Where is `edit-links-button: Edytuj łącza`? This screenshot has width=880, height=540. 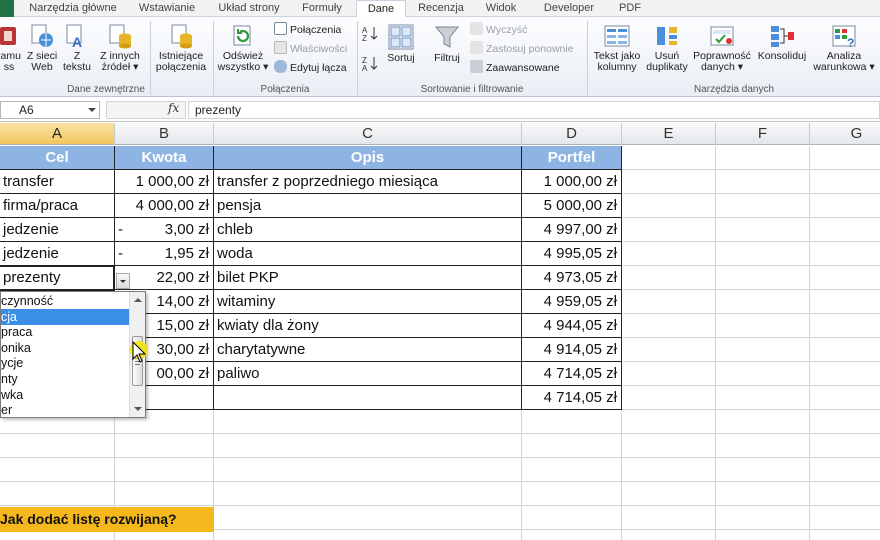 edit-links-button: Edytuj łącza is located at coordinates (310, 68).